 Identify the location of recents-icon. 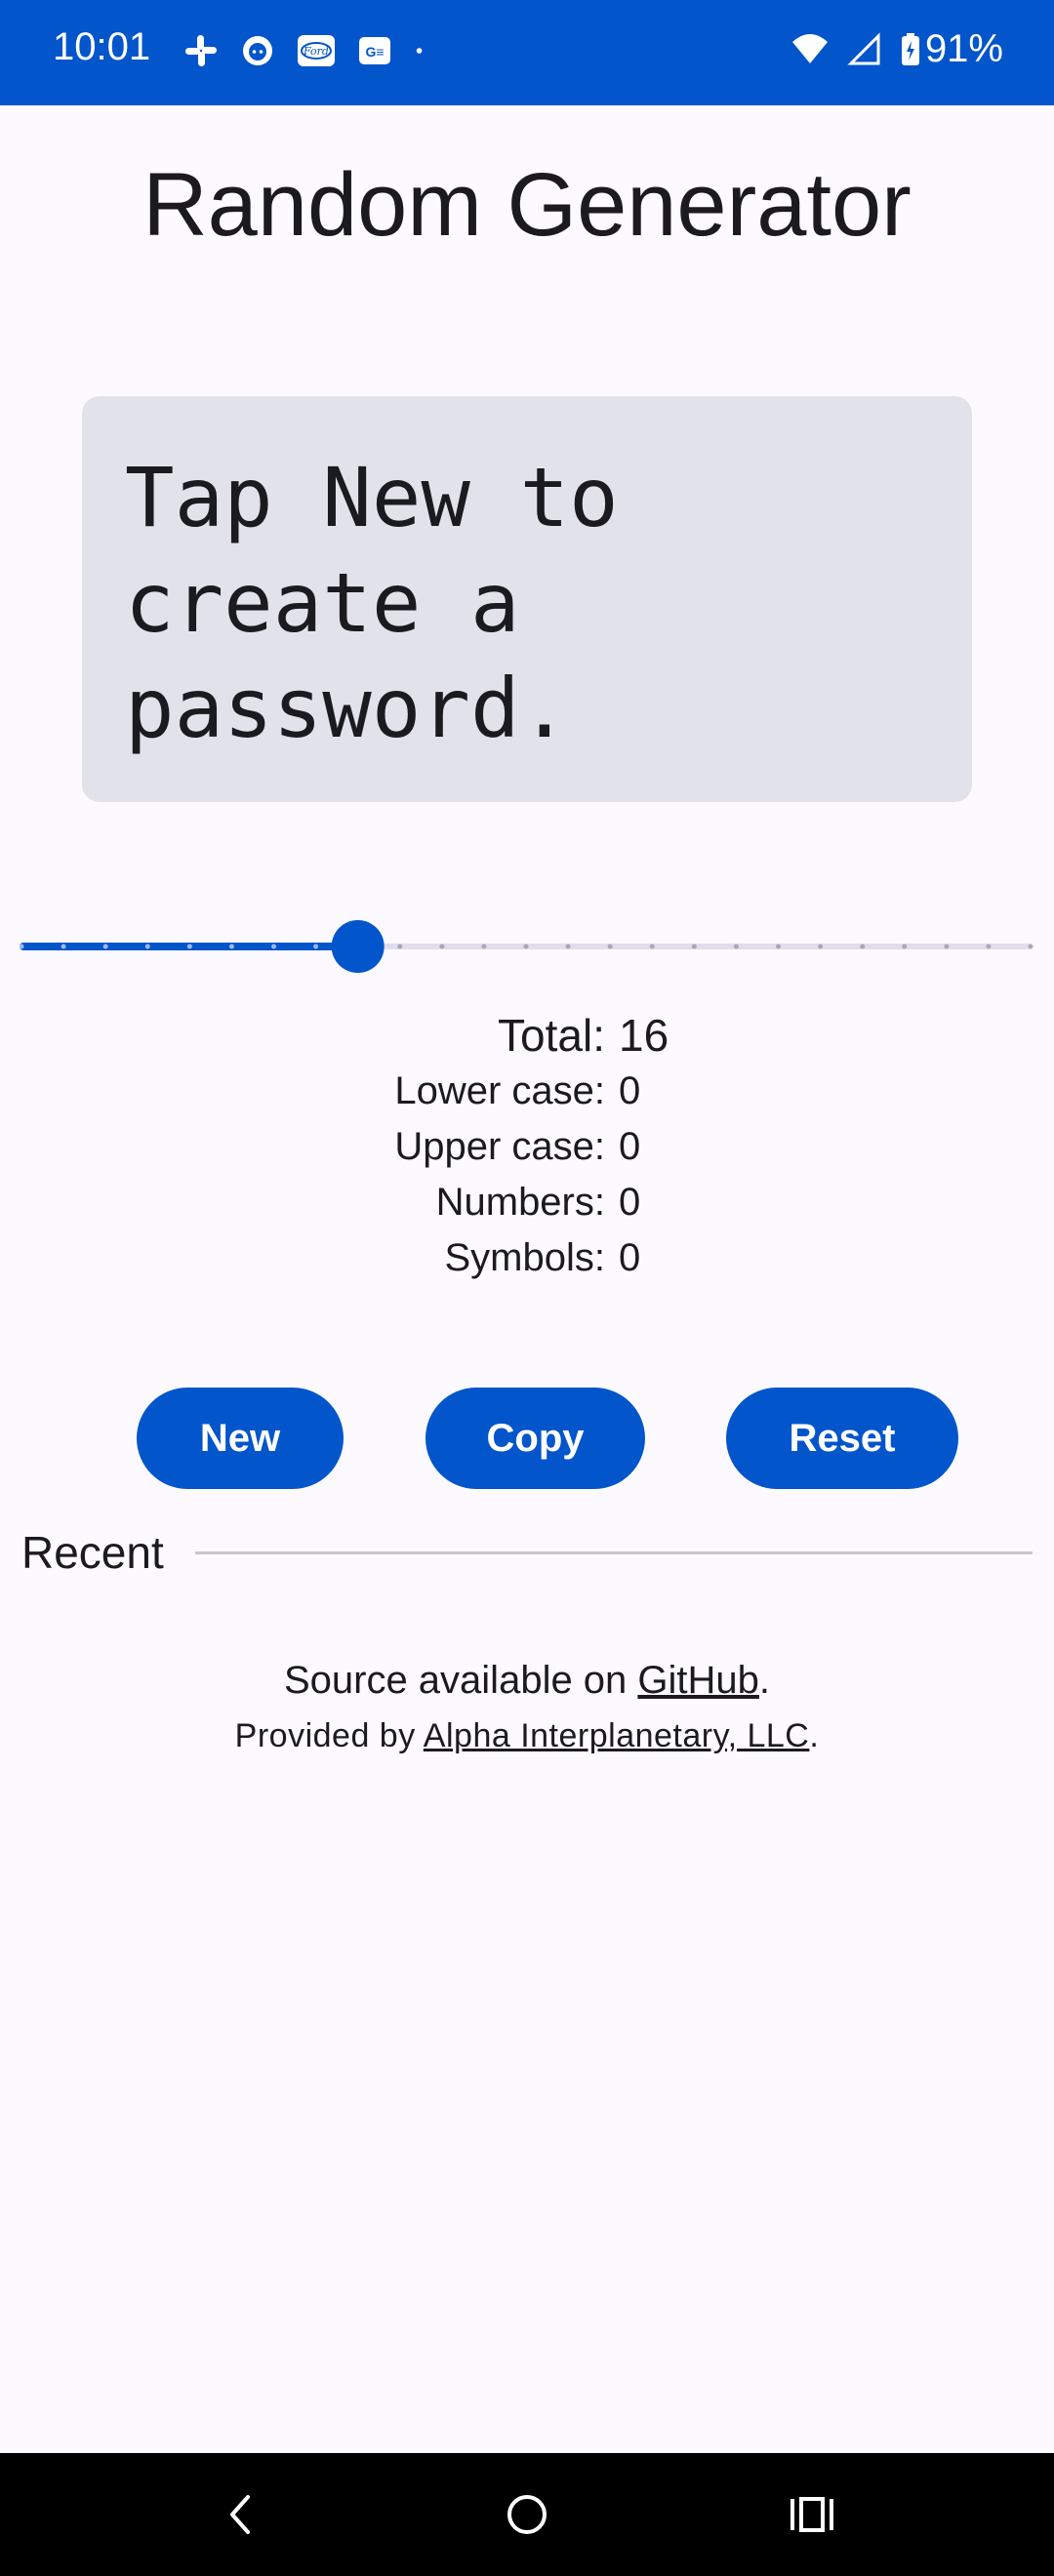
(811, 2514).